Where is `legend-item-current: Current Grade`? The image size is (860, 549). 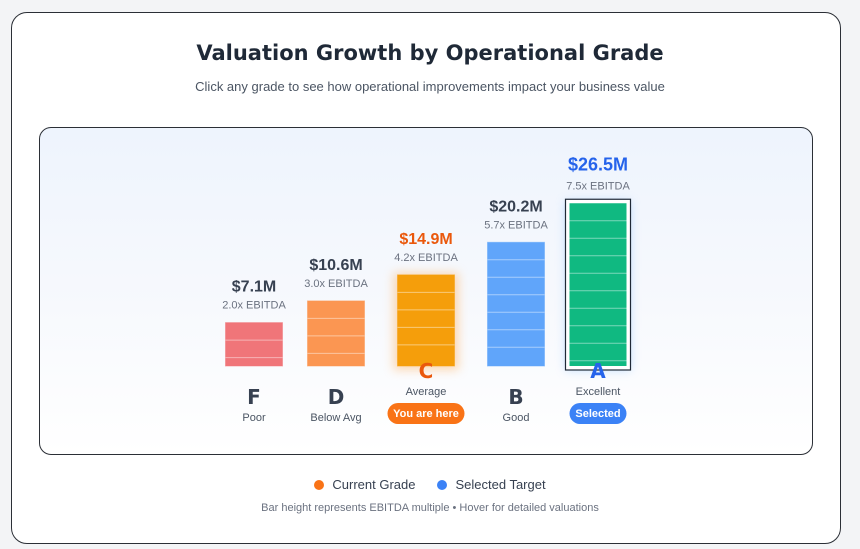
legend-item-current: Current Grade is located at coordinates (364, 484).